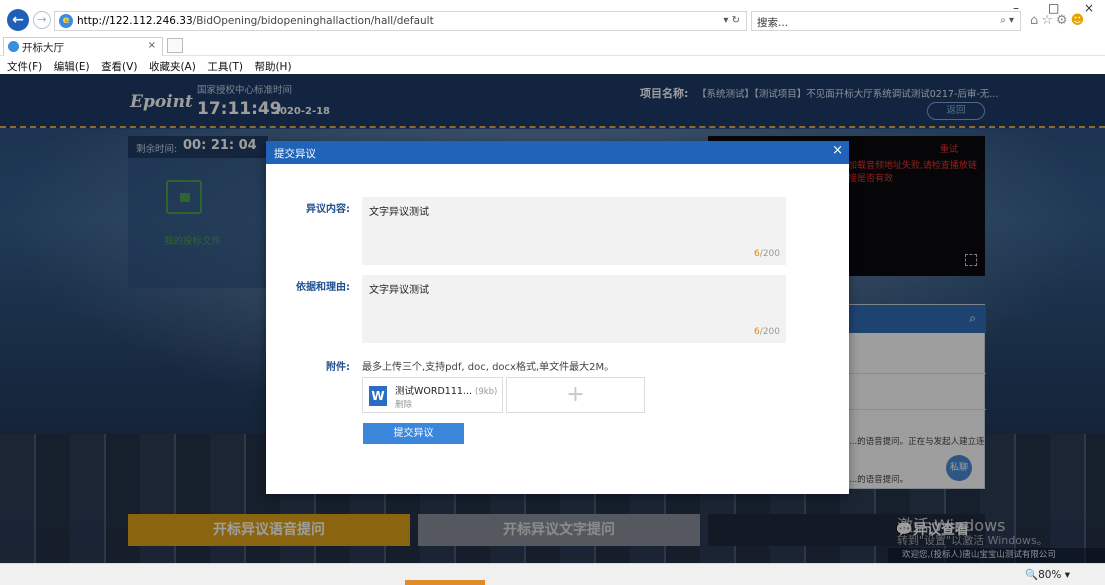  Describe the element at coordinates (1079, 20) in the screenshot. I see `feedback-smiley-icon: ☻` at that location.